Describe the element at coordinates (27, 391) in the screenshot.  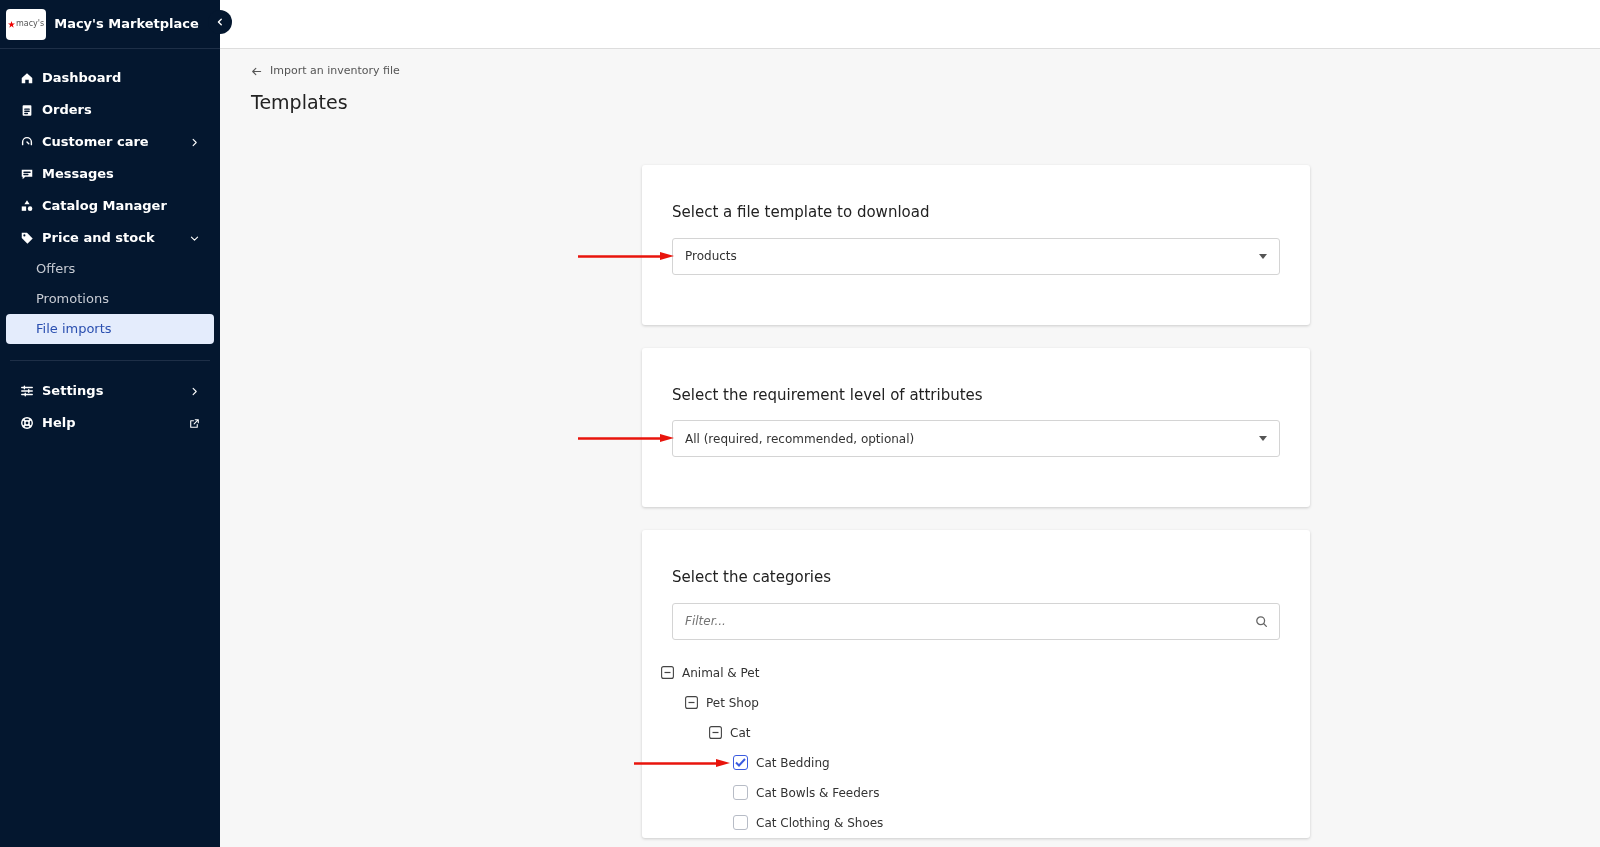
I see `sliders-icon` at that location.